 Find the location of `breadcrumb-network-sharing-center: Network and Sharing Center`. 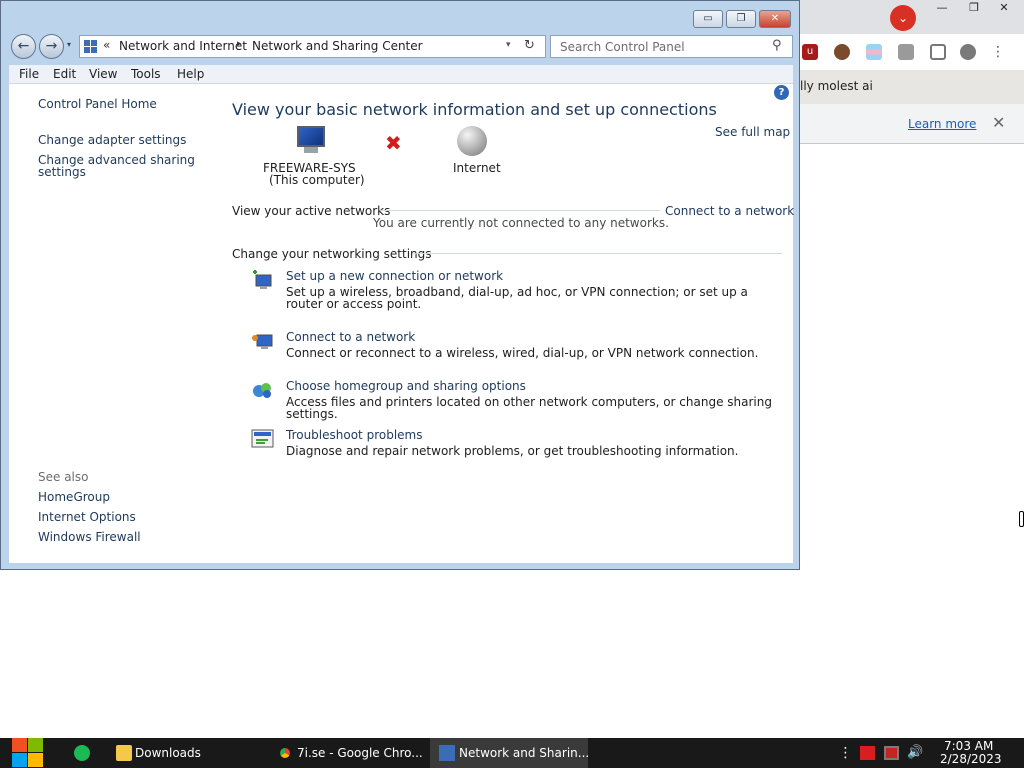

breadcrumb-network-sharing-center: Network and Sharing Center is located at coordinates (337, 46).